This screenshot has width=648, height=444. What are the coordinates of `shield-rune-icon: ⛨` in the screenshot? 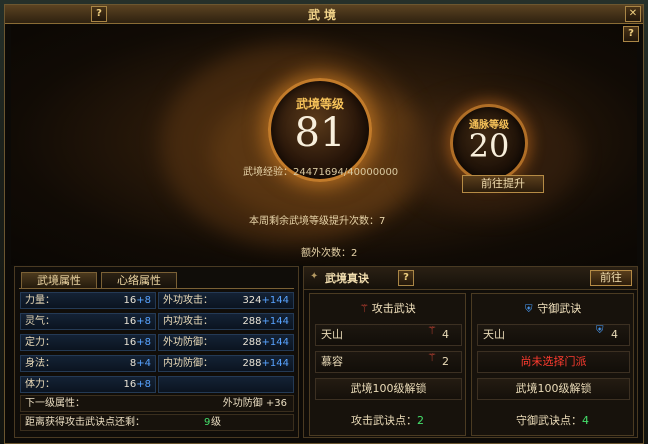 It's located at (529, 309).